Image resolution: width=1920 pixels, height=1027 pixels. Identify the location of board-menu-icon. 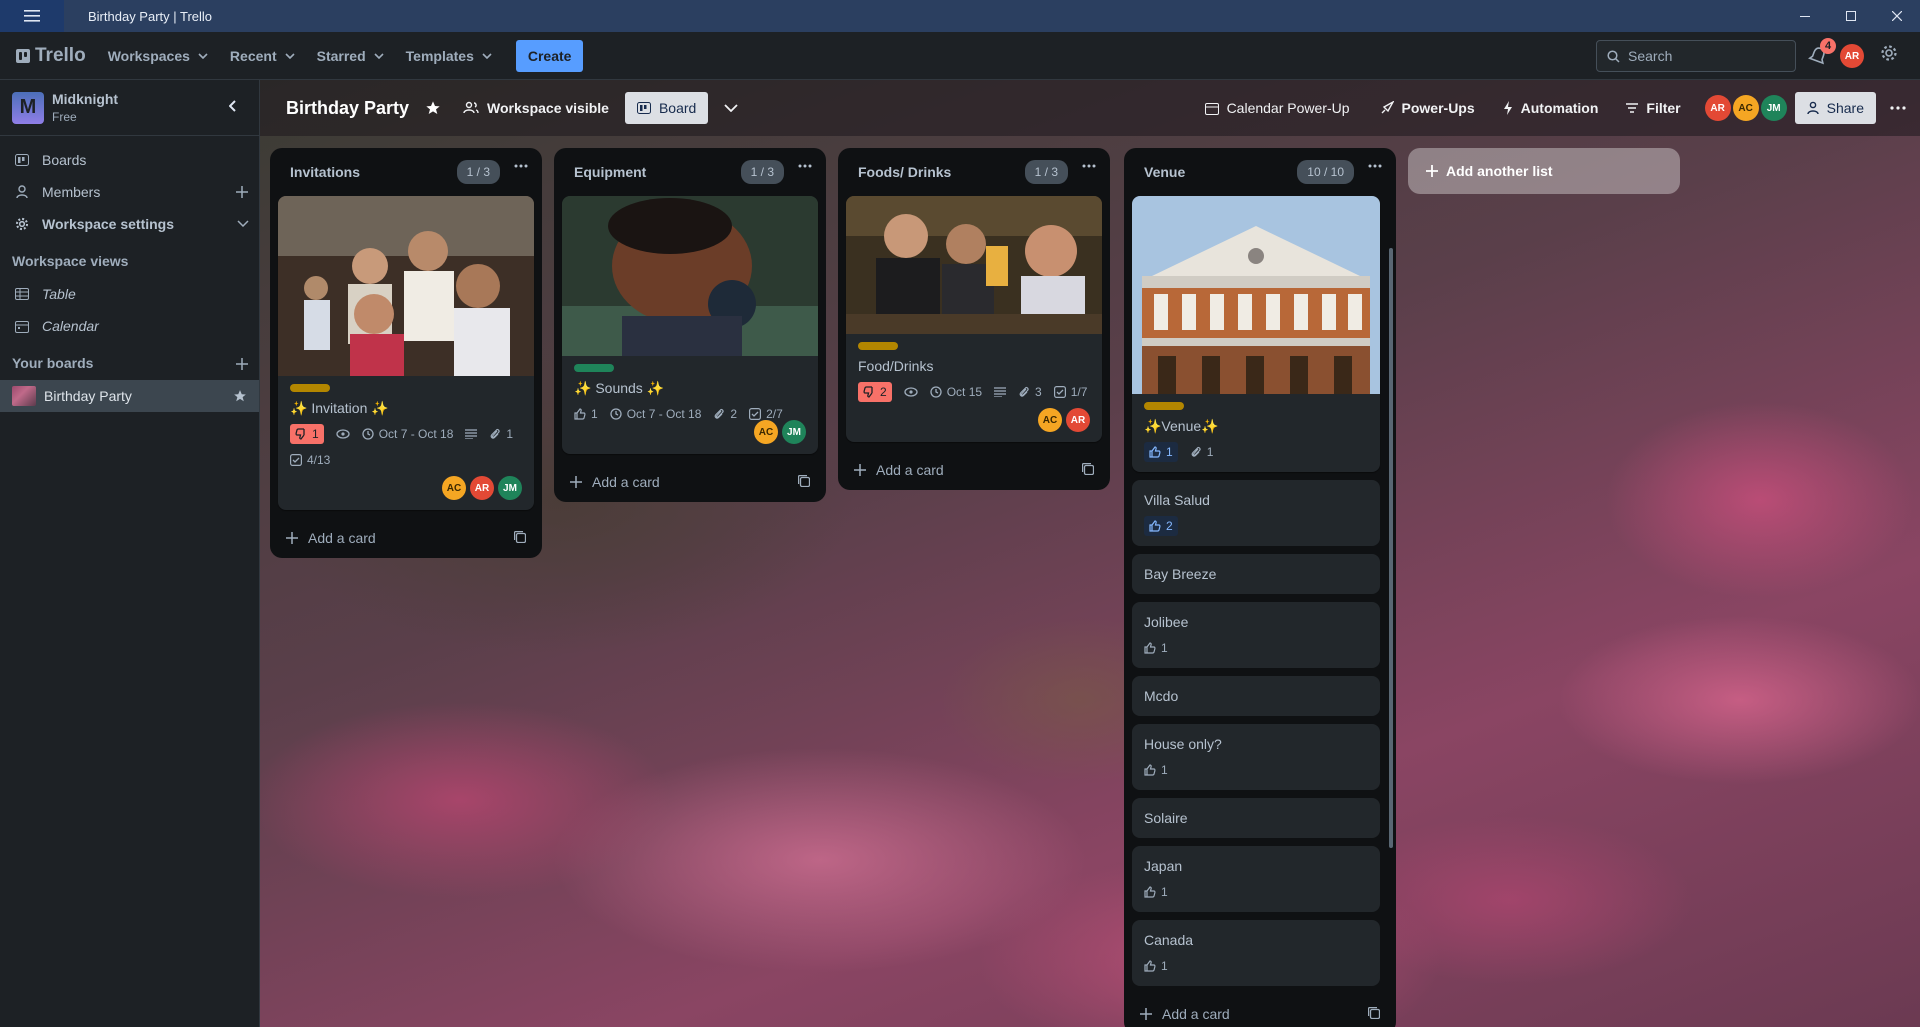
(1898, 108).